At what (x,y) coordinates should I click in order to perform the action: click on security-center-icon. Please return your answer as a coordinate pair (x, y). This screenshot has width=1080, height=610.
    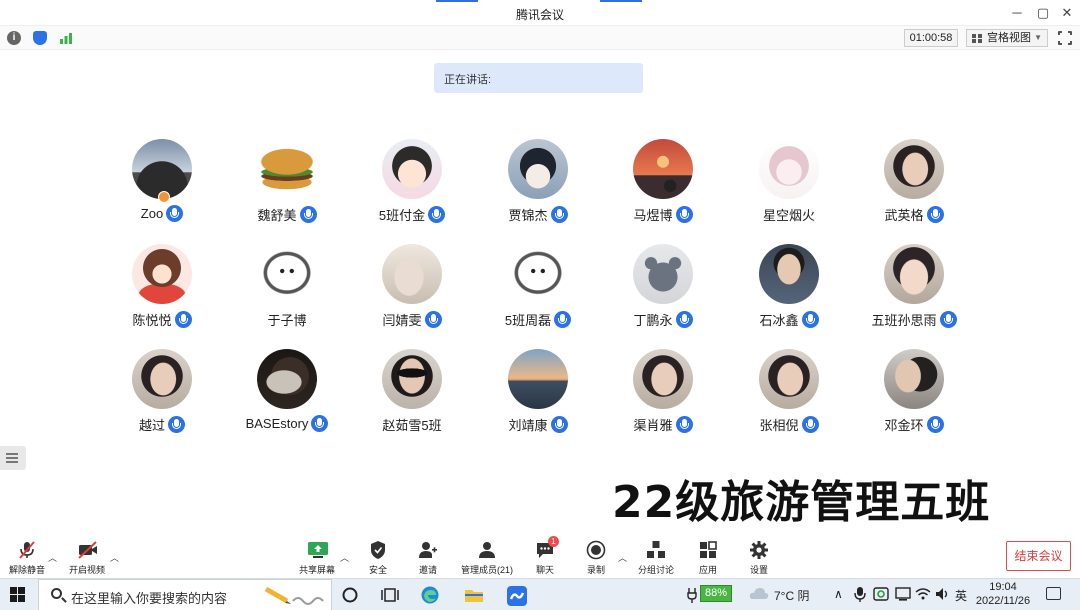
    Looking at the image, I should click on (881, 595).